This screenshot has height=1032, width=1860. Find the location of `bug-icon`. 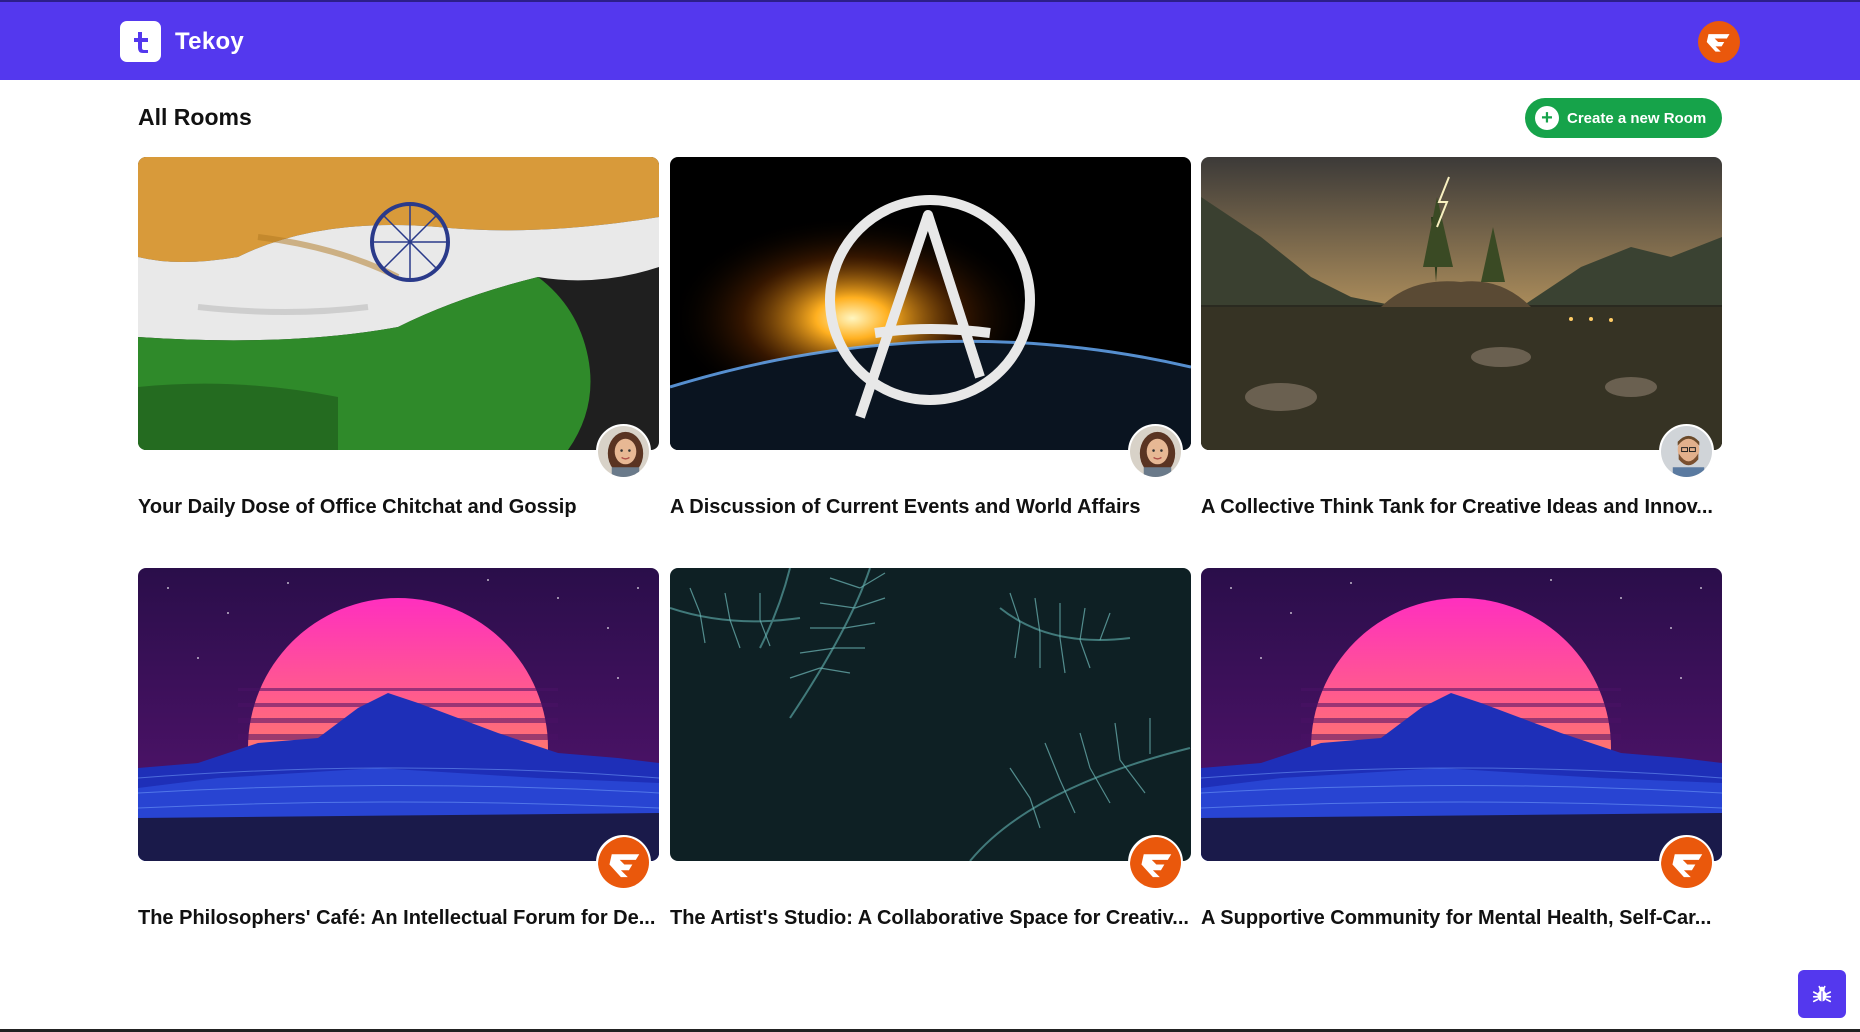

bug-icon is located at coordinates (1822, 994).